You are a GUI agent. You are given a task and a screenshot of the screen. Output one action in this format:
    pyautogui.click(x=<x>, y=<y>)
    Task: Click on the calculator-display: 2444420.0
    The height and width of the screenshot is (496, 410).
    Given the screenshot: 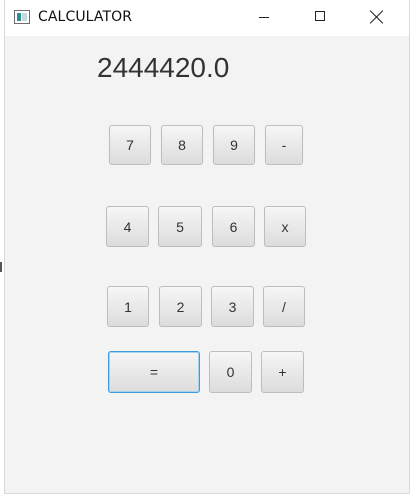 What is the action you would take?
    pyautogui.click(x=163, y=67)
    